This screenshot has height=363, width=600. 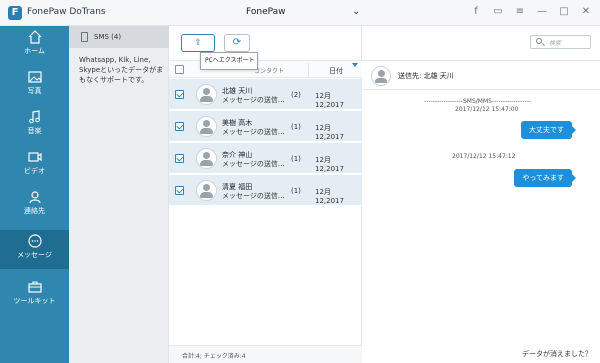 I want to click on sidebar-item-label: ツールキット, so click(x=34, y=301).